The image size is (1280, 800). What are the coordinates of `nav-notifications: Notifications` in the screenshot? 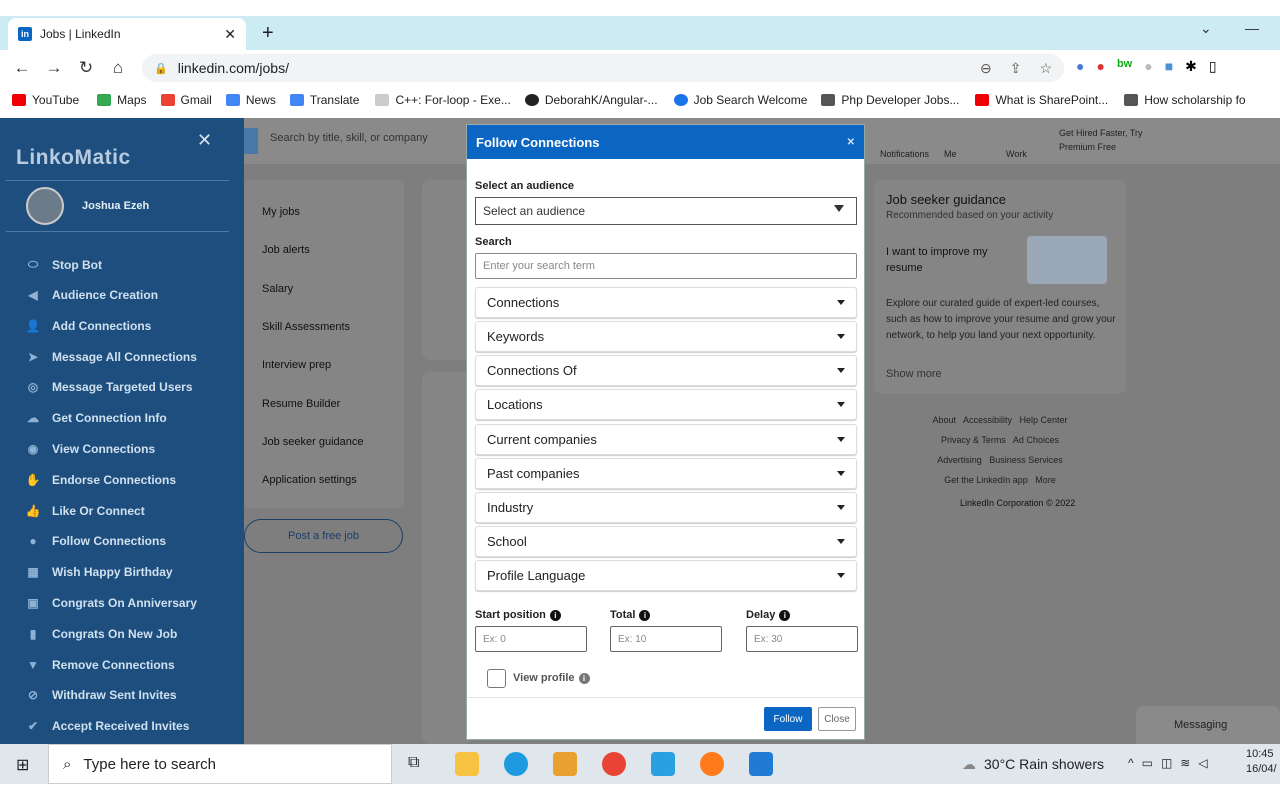 It's located at (904, 154).